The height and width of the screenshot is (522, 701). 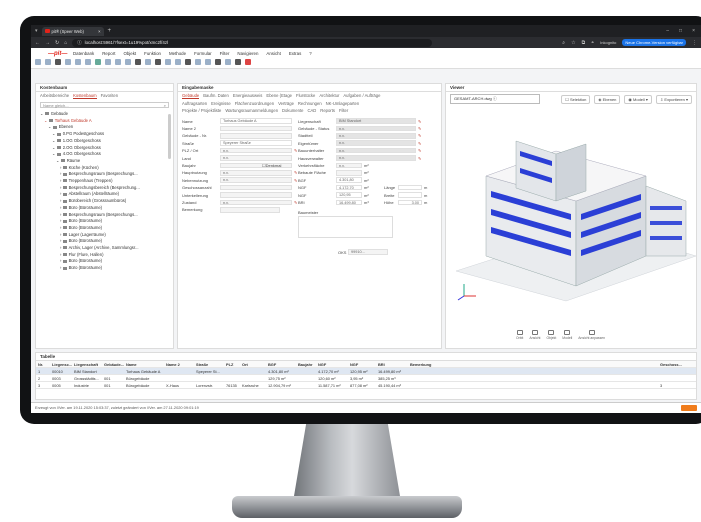 I want to click on building-3d-model, so click(x=571, y=206).